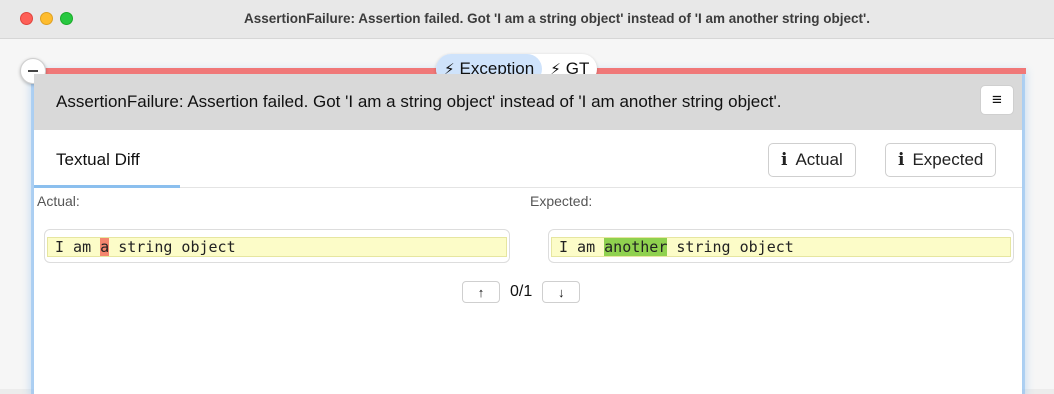 This screenshot has width=1054, height=394. I want to click on actual-label: Actual:, so click(58, 201).